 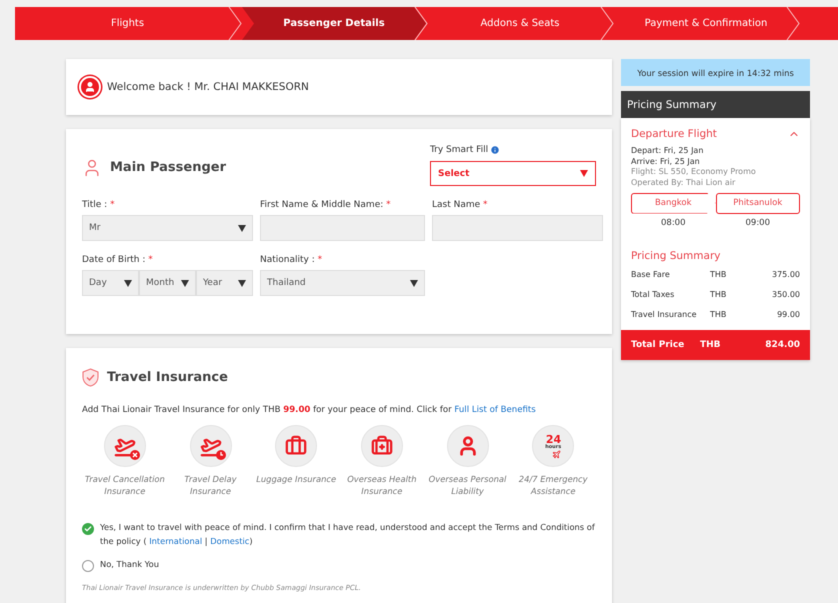 I want to click on step-tab: Flights, so click(x=127, y=23).